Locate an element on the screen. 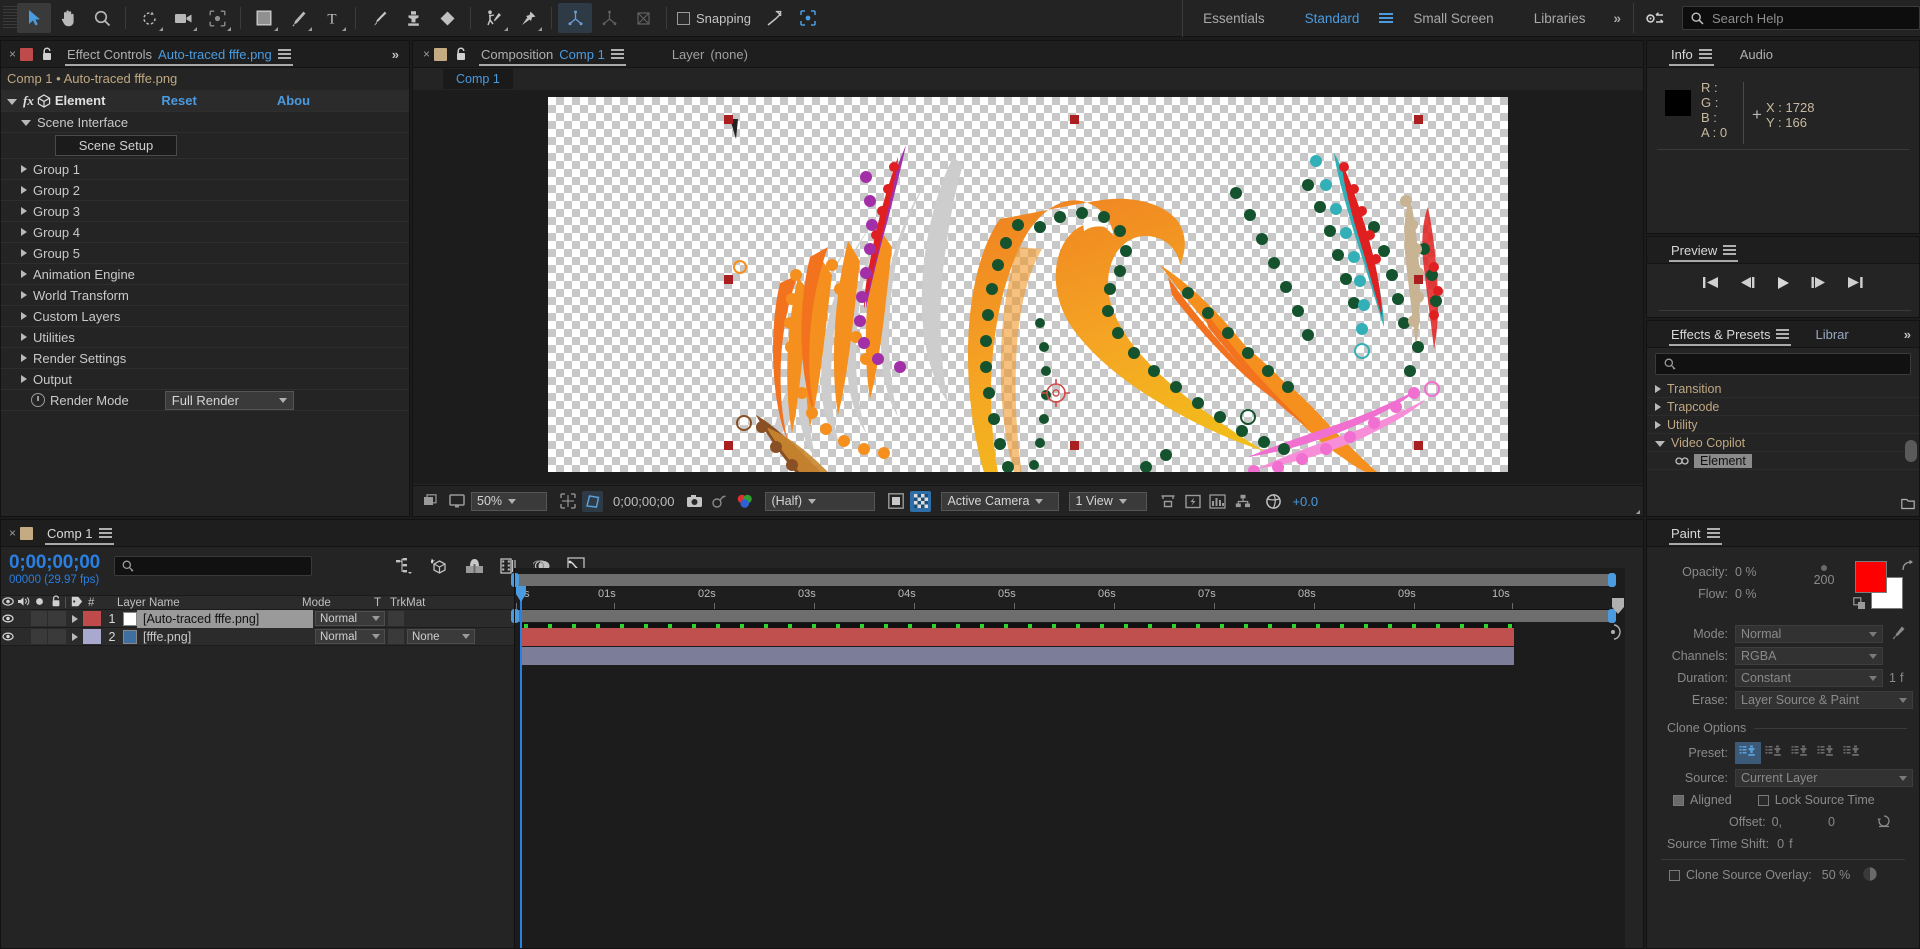 Image resolution: width=1920 pixels, height=949 pixels. clone-source-overlay-checkbox is located at coordinates (1674, 875).